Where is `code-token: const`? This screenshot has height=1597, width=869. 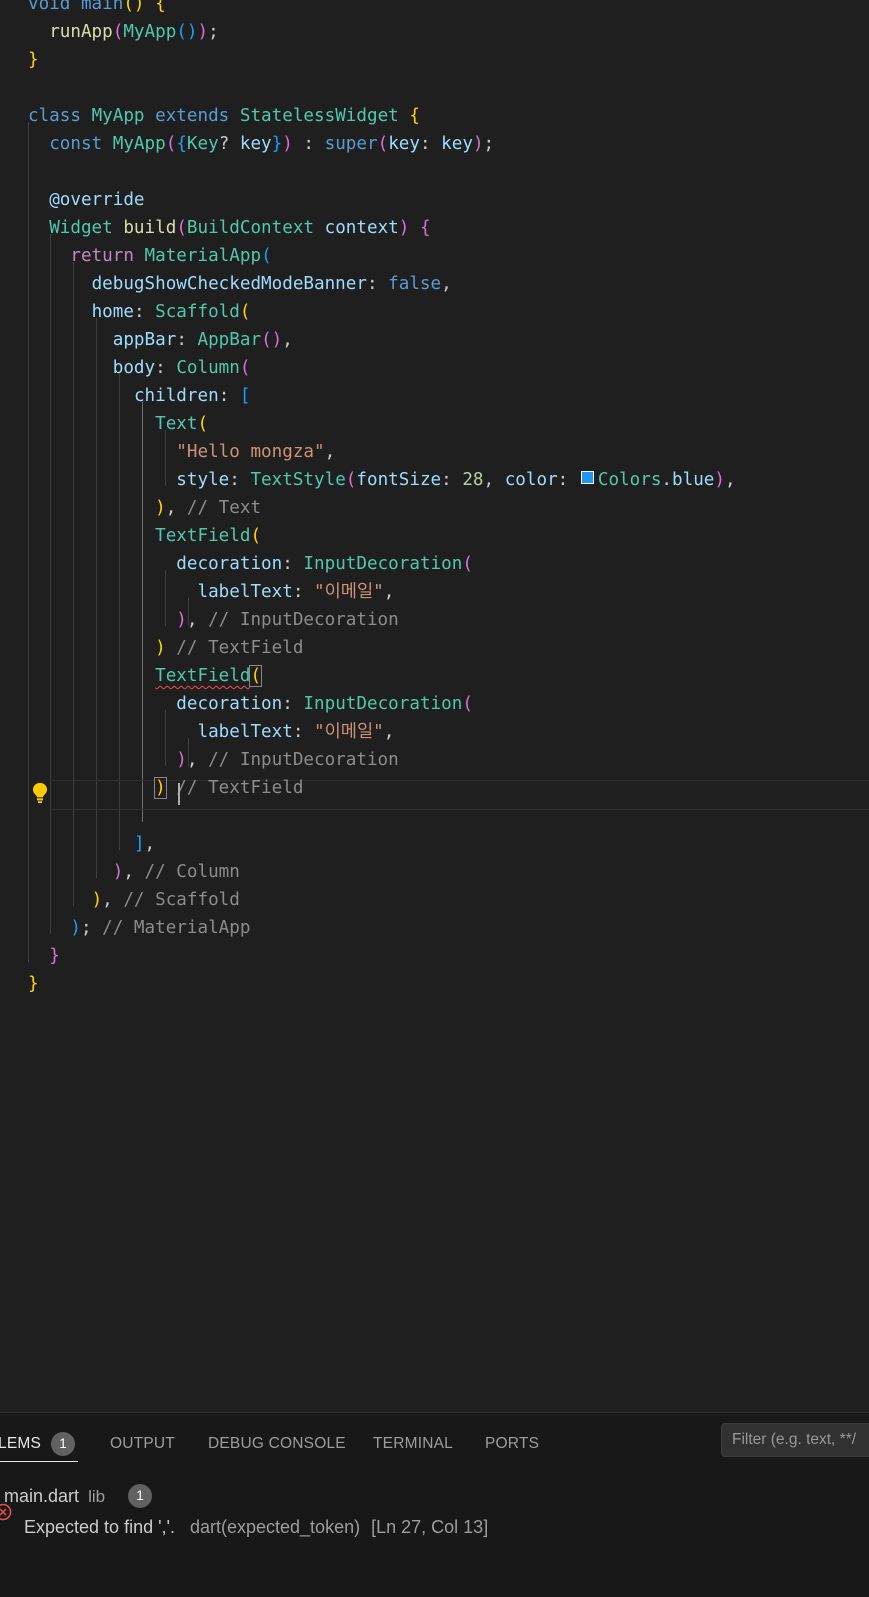 code-token: const is located at coordinates (81, 144).